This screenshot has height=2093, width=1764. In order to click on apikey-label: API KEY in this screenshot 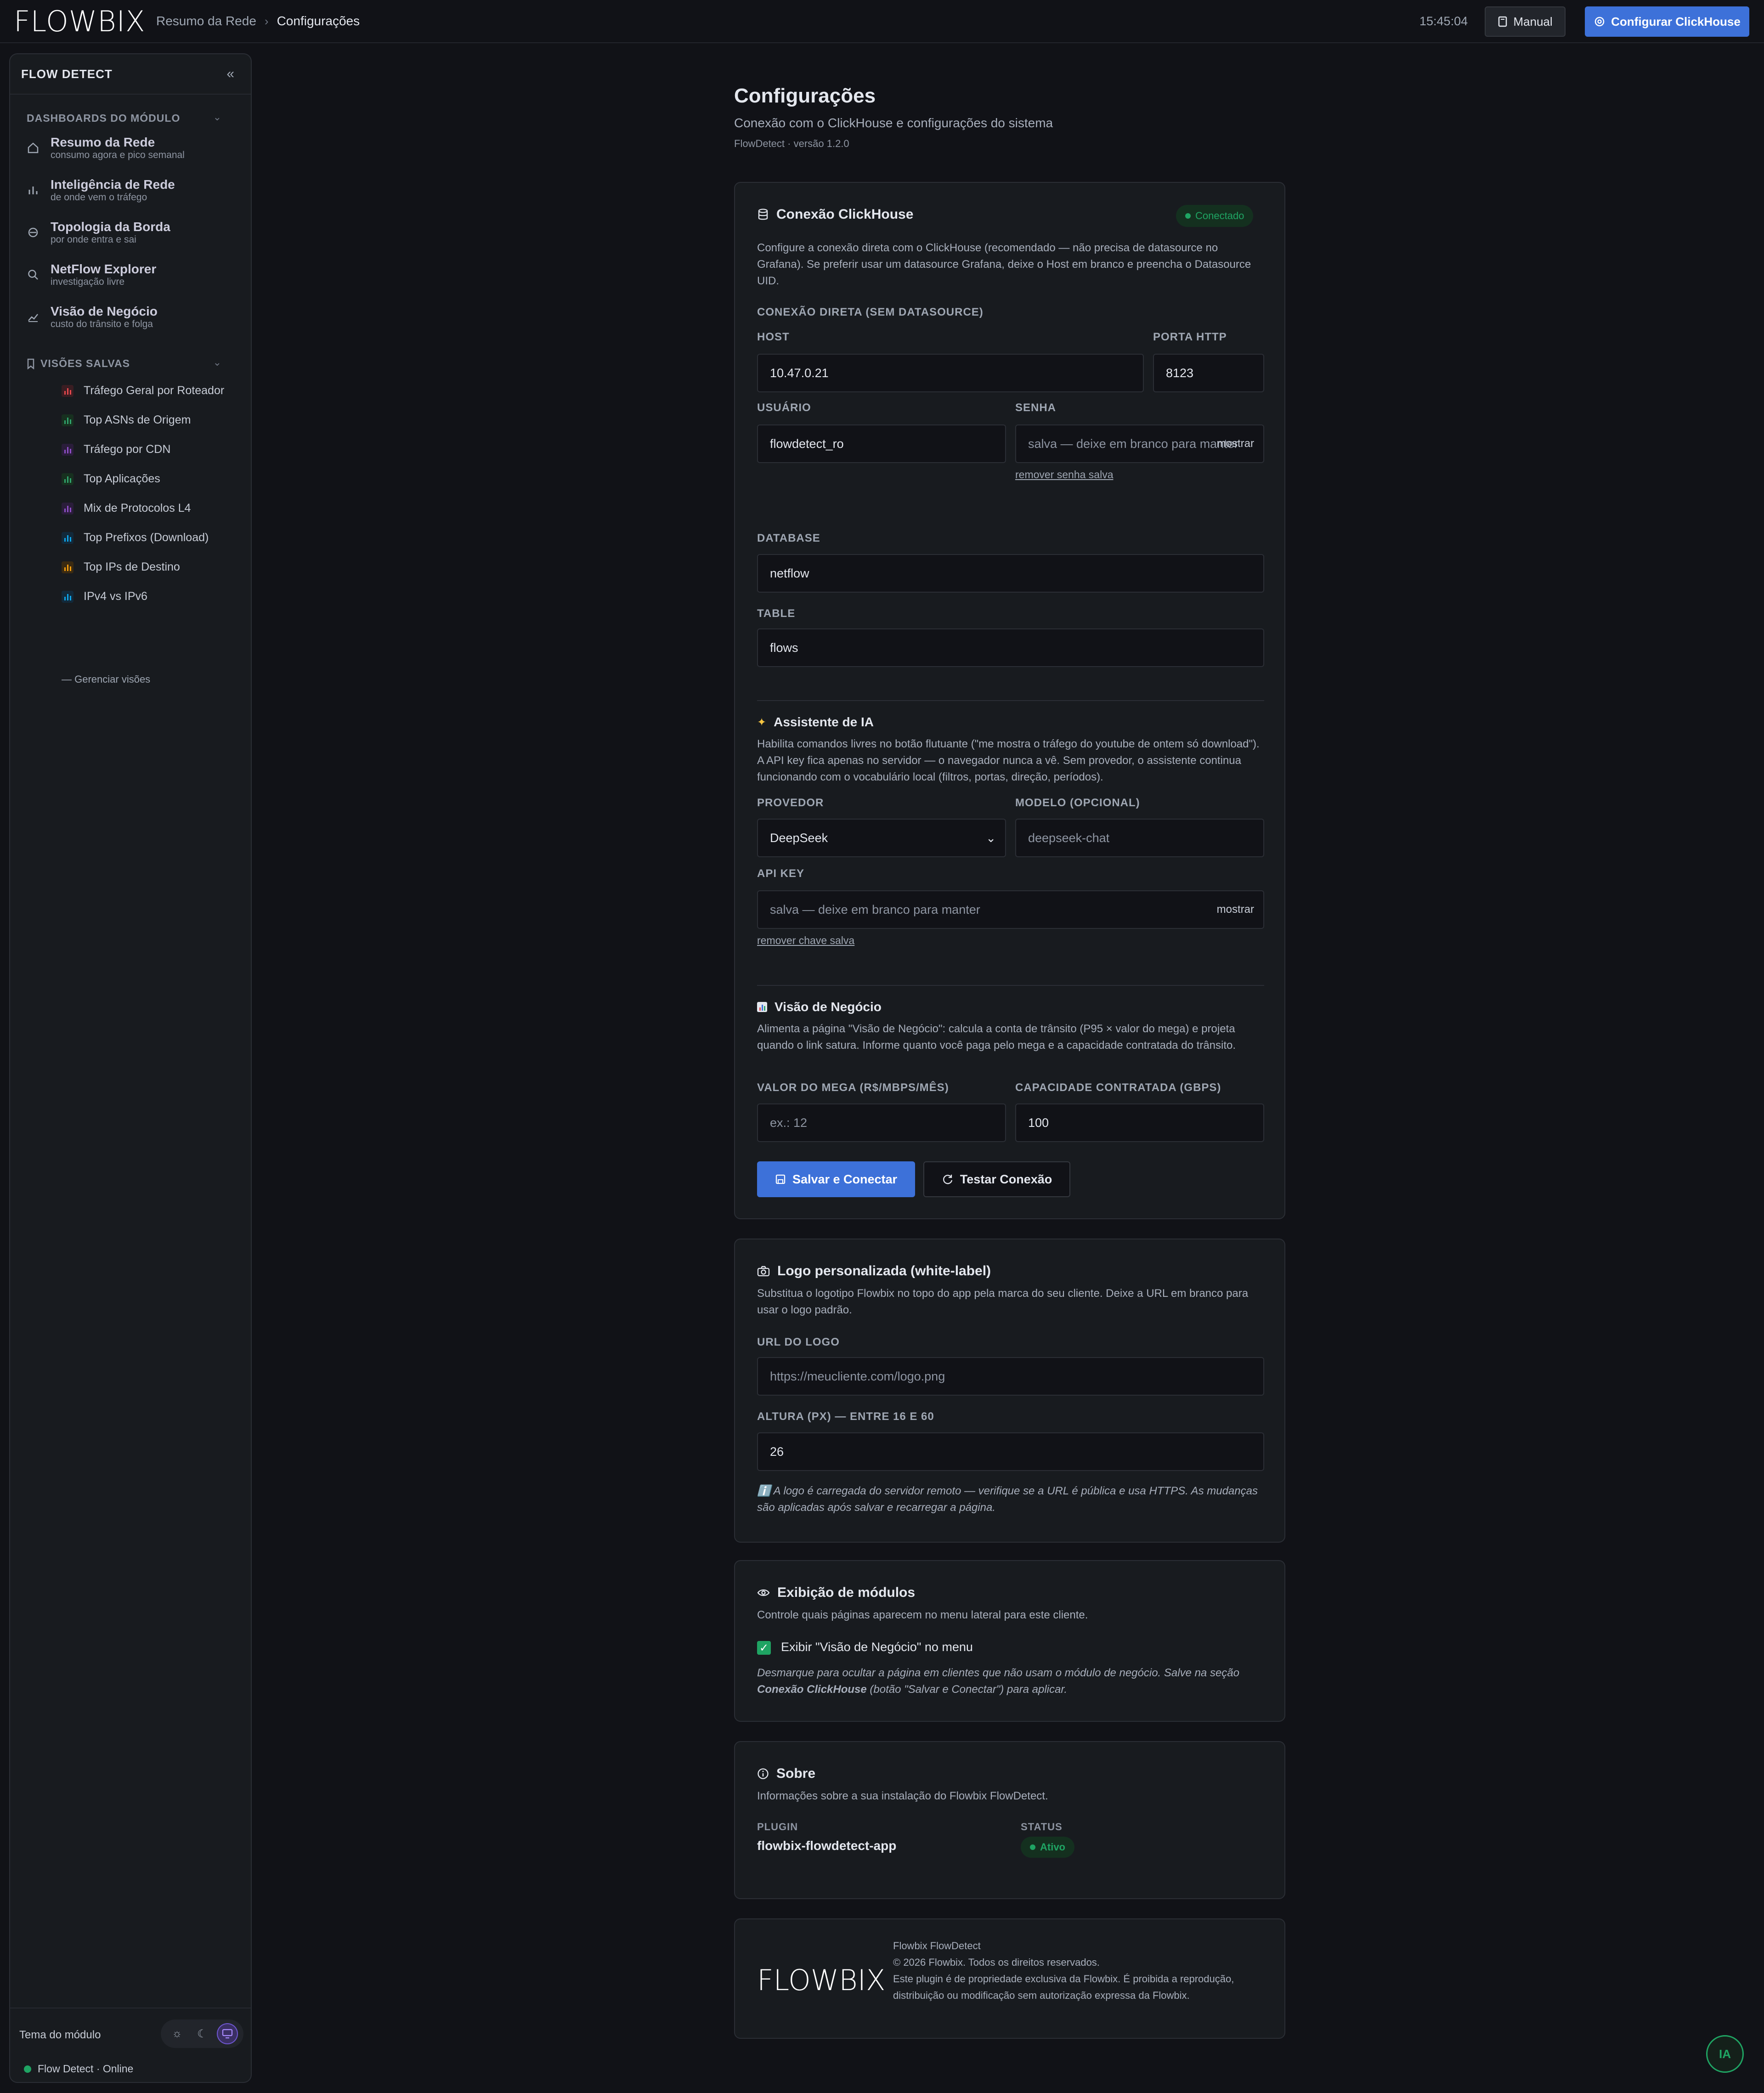, I will do `click(781, 873)`.